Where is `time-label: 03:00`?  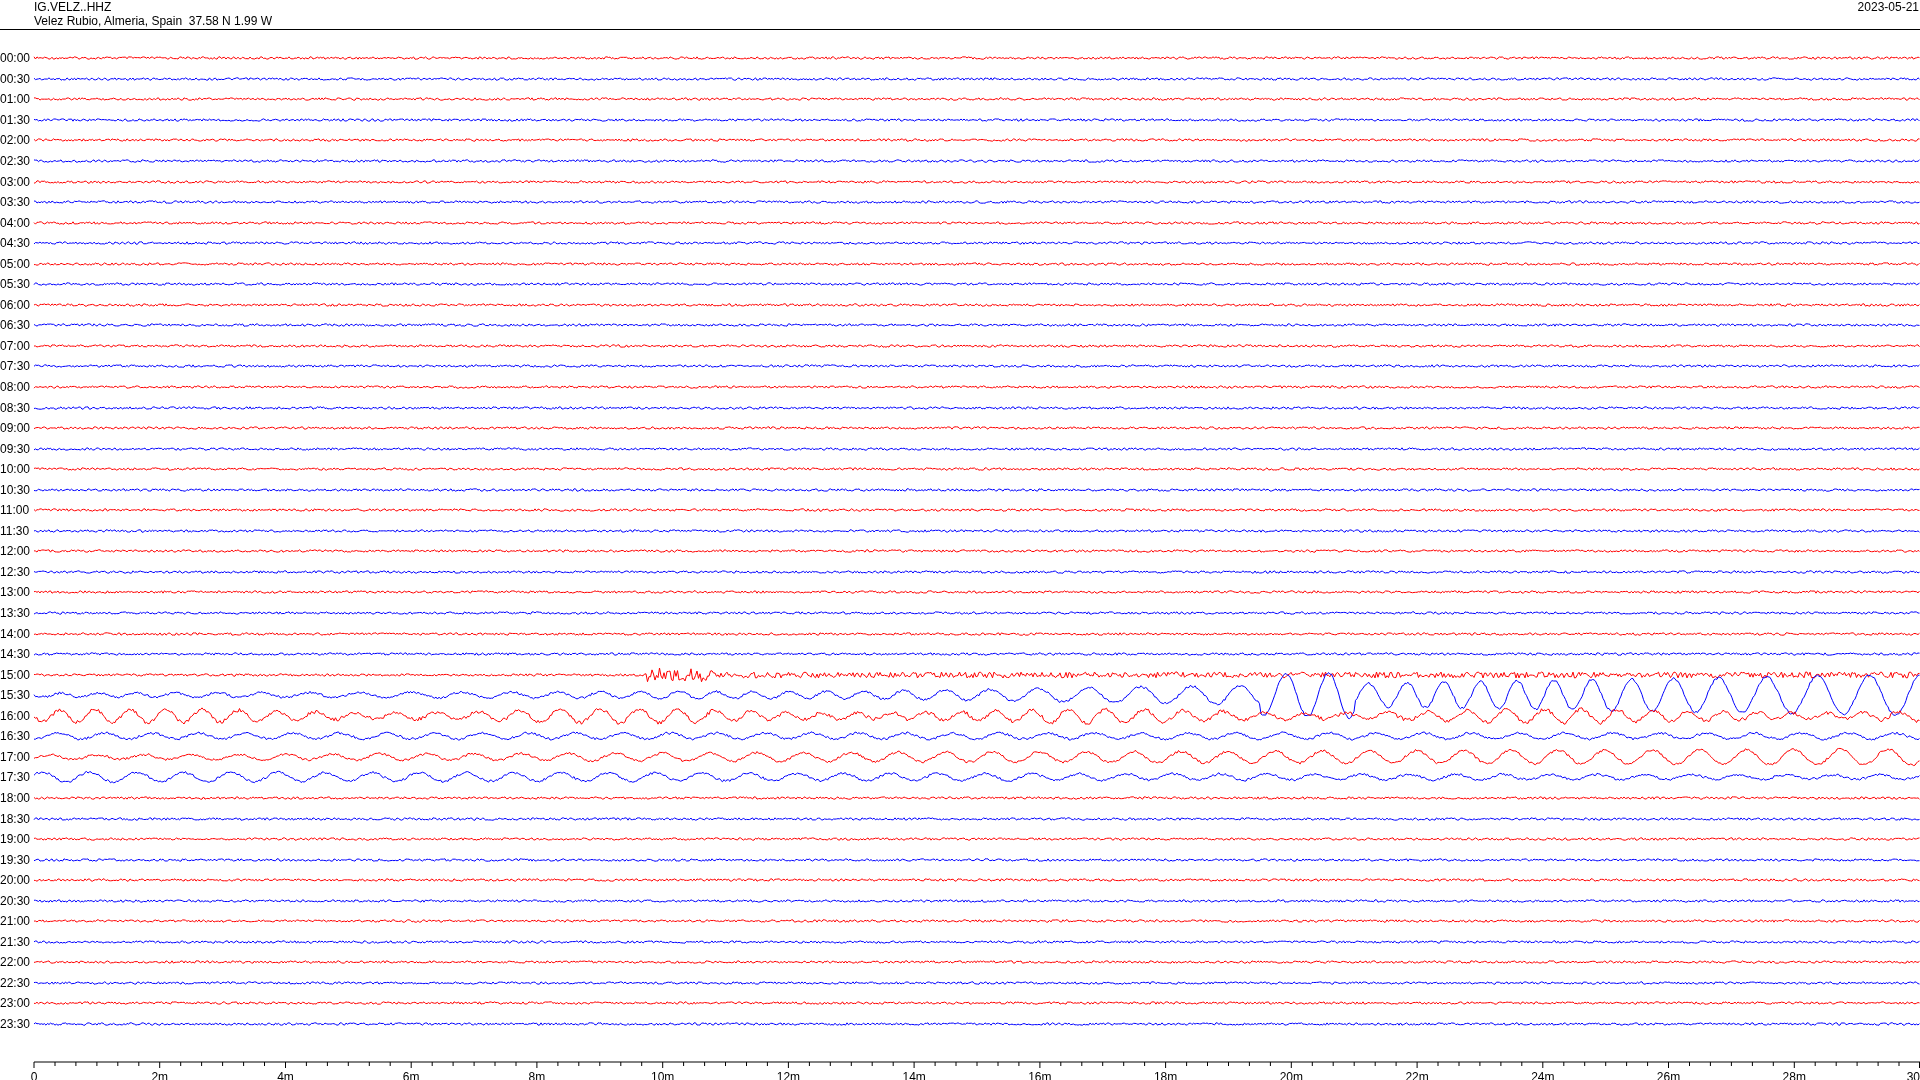 time-label: 03:00 is located at coordinates (16, 181).